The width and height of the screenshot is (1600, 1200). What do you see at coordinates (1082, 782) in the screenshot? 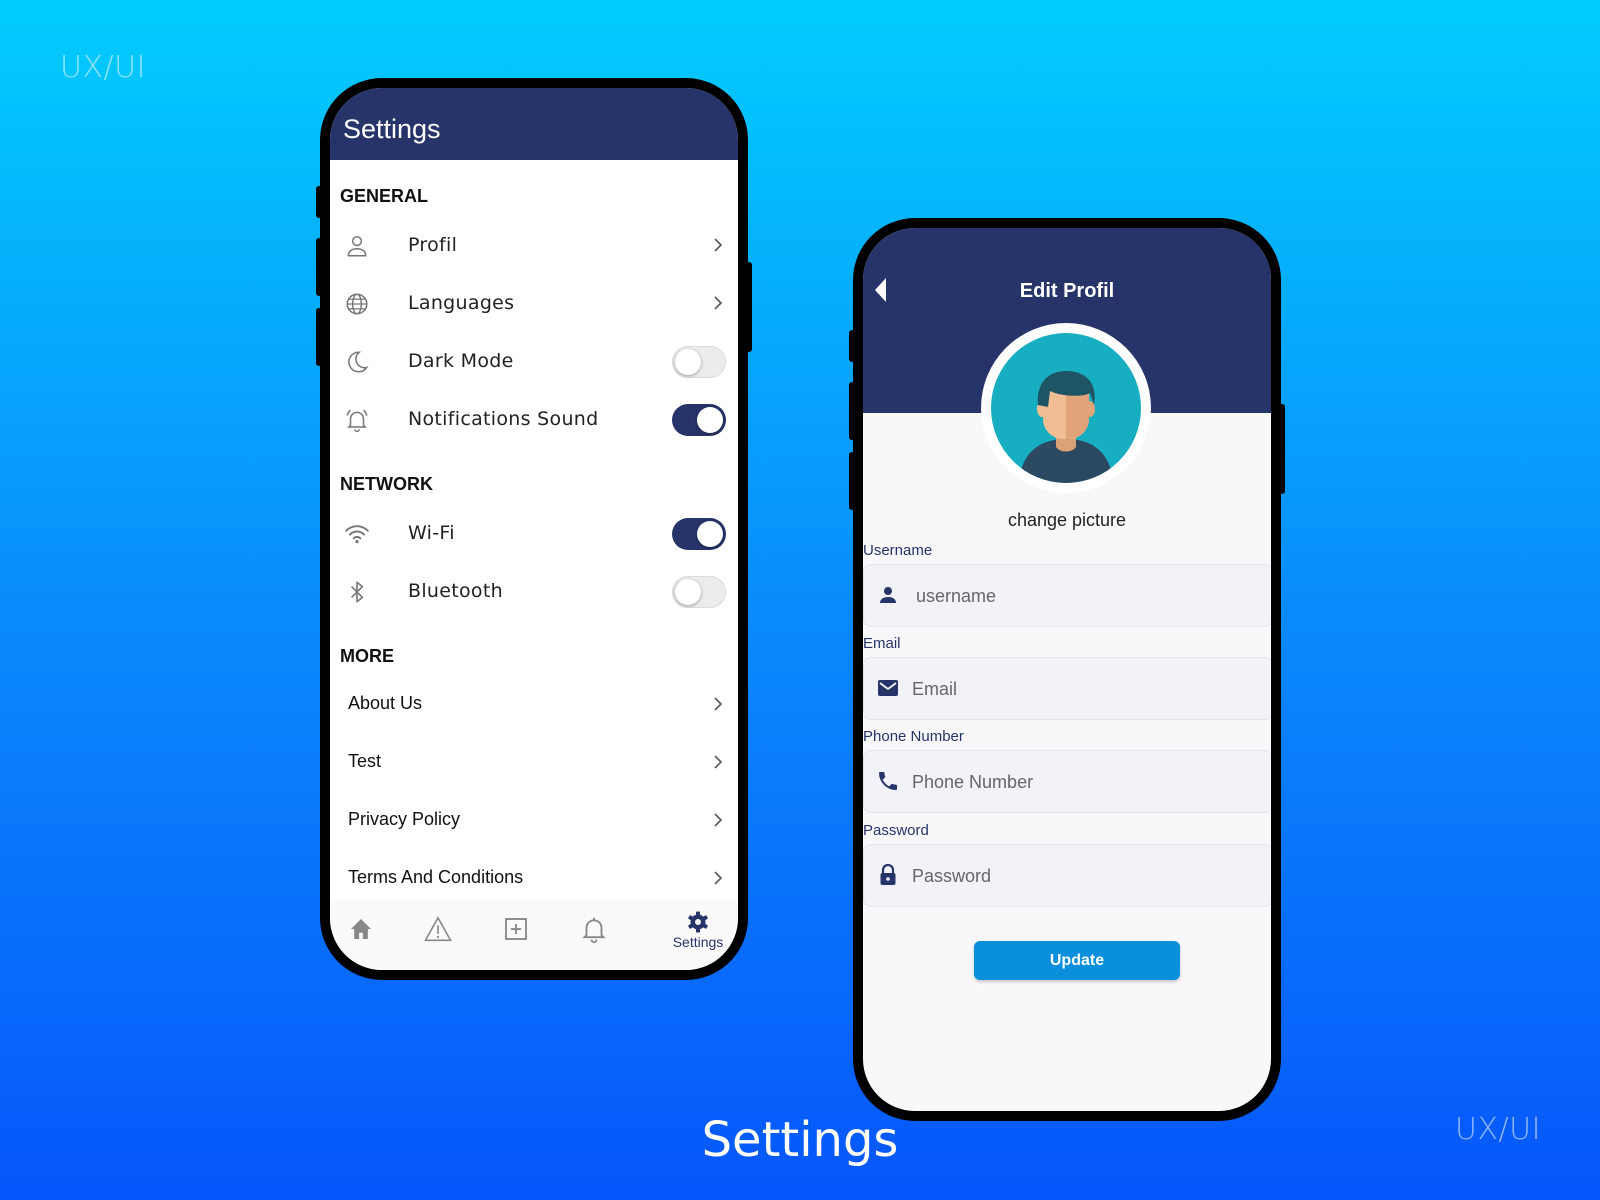
I see `phone-input` at bounding box center [1082, 782].